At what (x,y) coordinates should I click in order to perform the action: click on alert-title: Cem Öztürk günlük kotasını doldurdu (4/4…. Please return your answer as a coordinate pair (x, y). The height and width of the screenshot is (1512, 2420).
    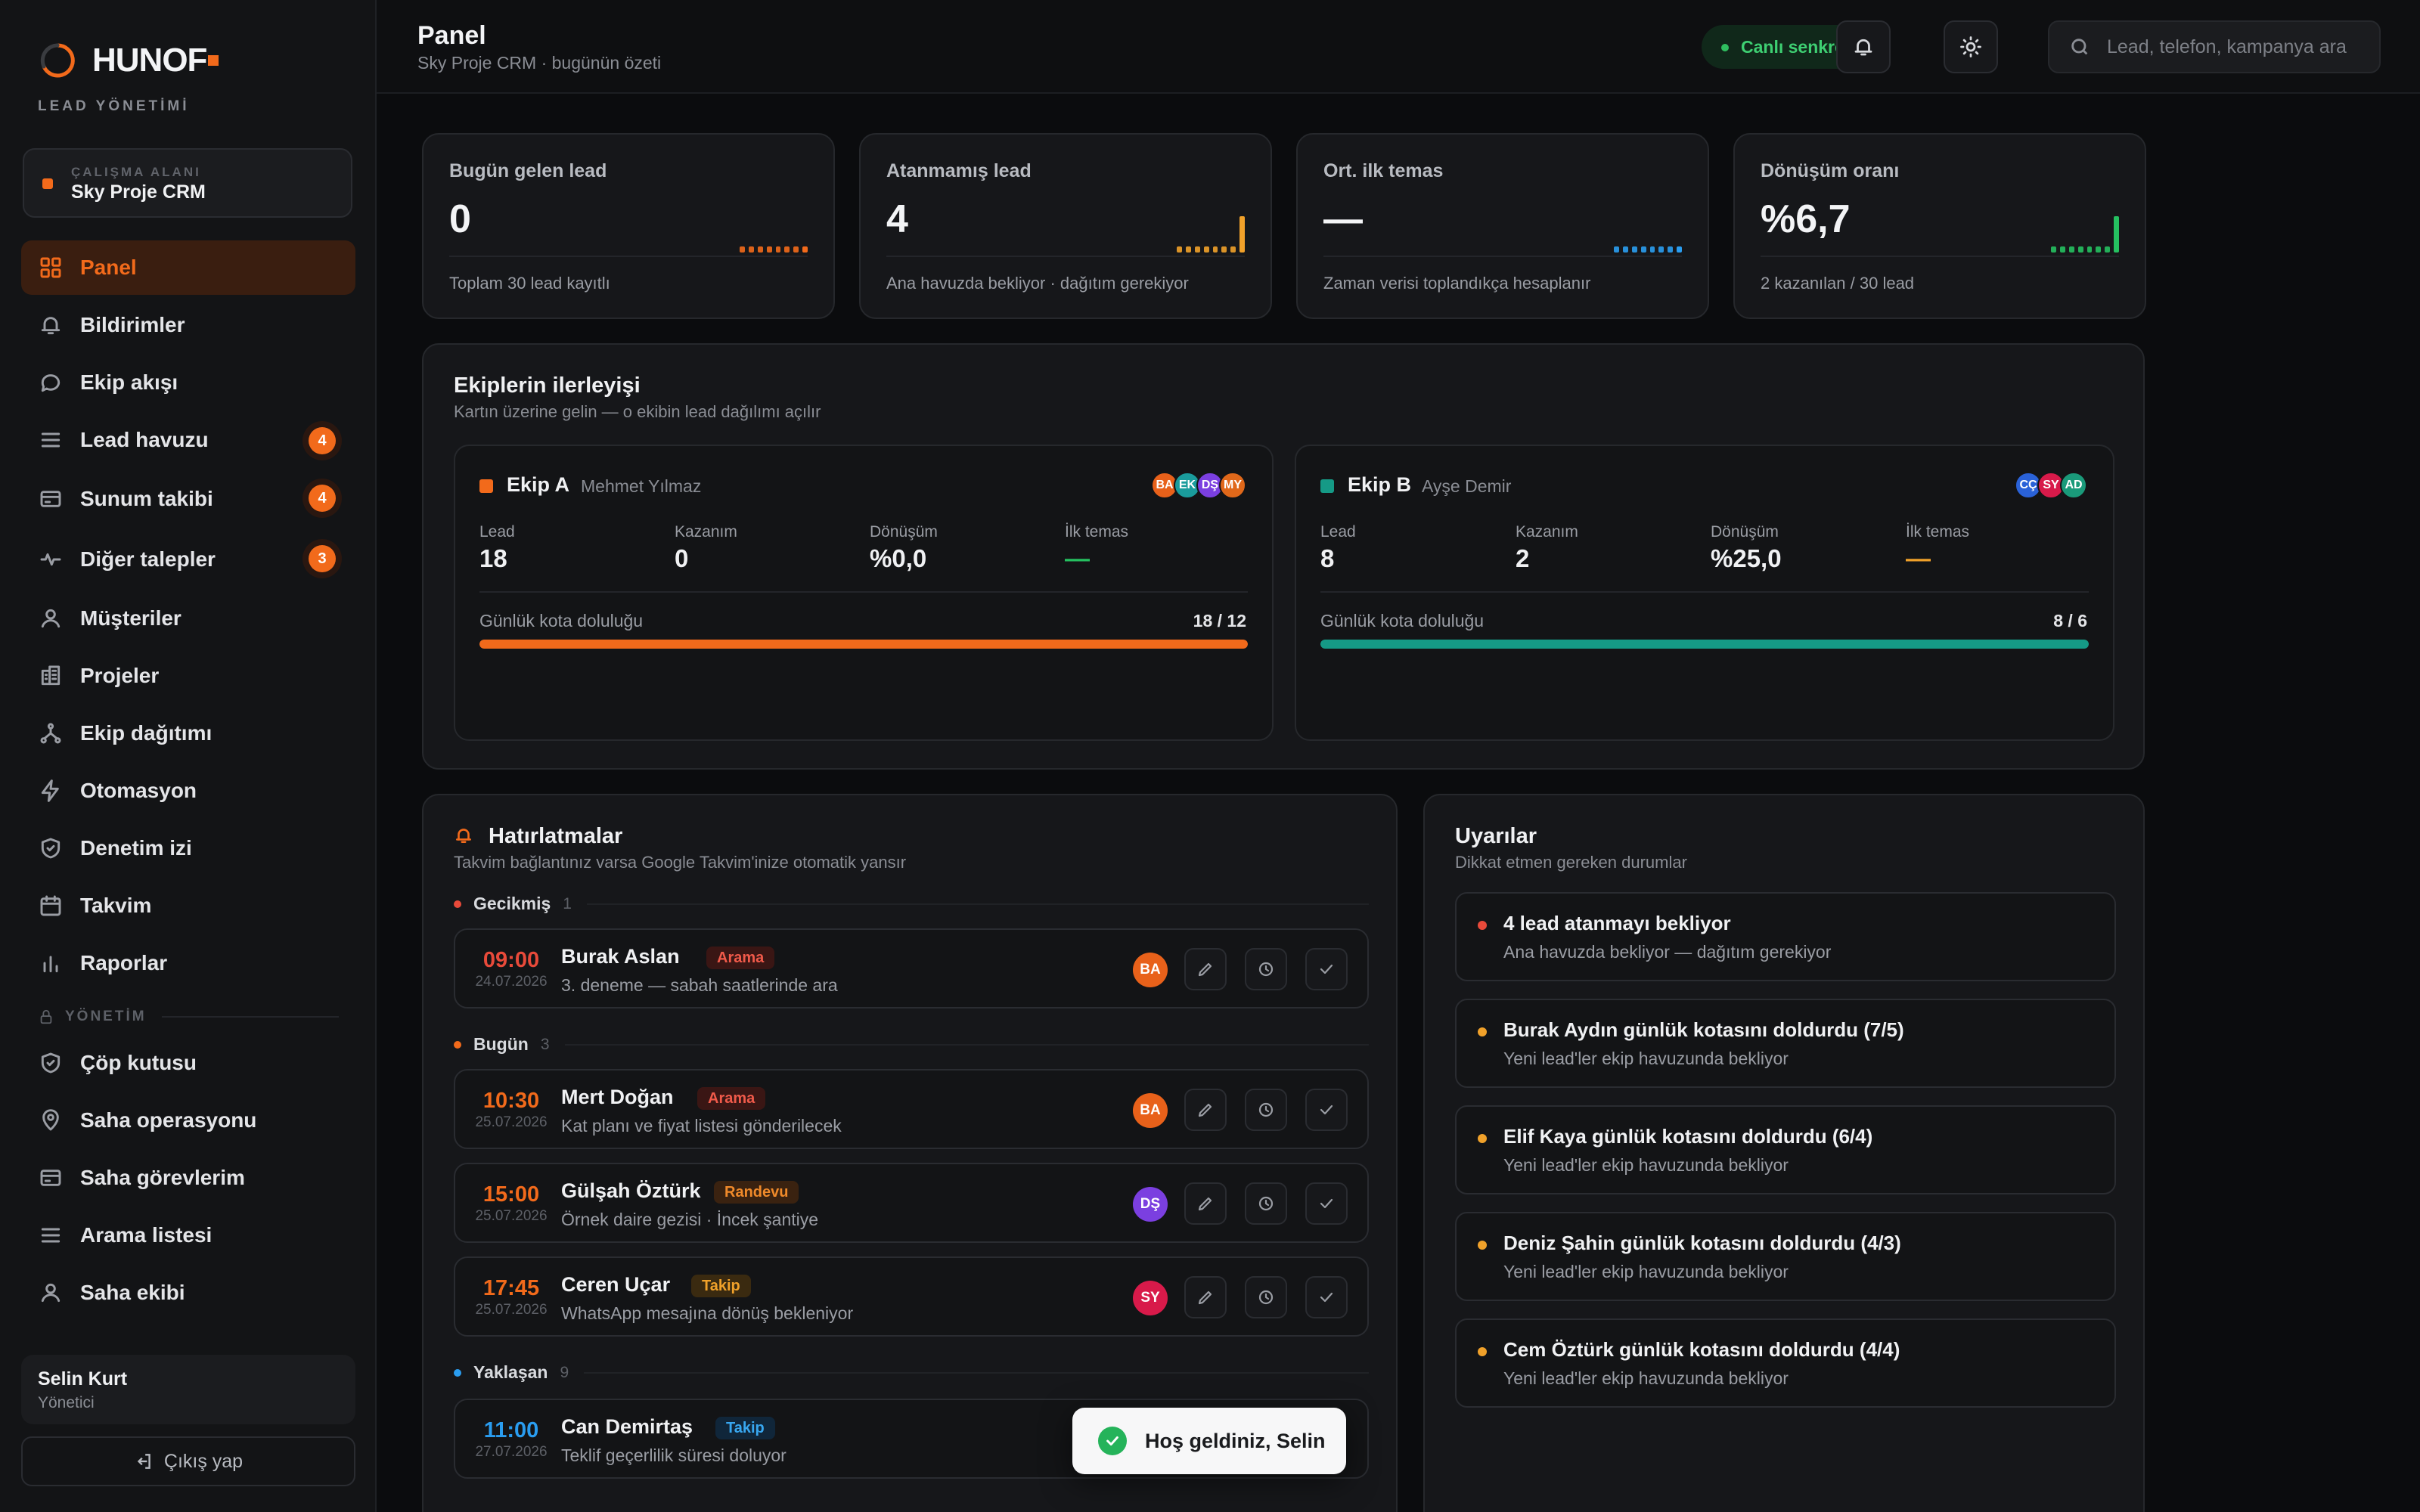
    Looking at the image, I should click on (1702, 1350).